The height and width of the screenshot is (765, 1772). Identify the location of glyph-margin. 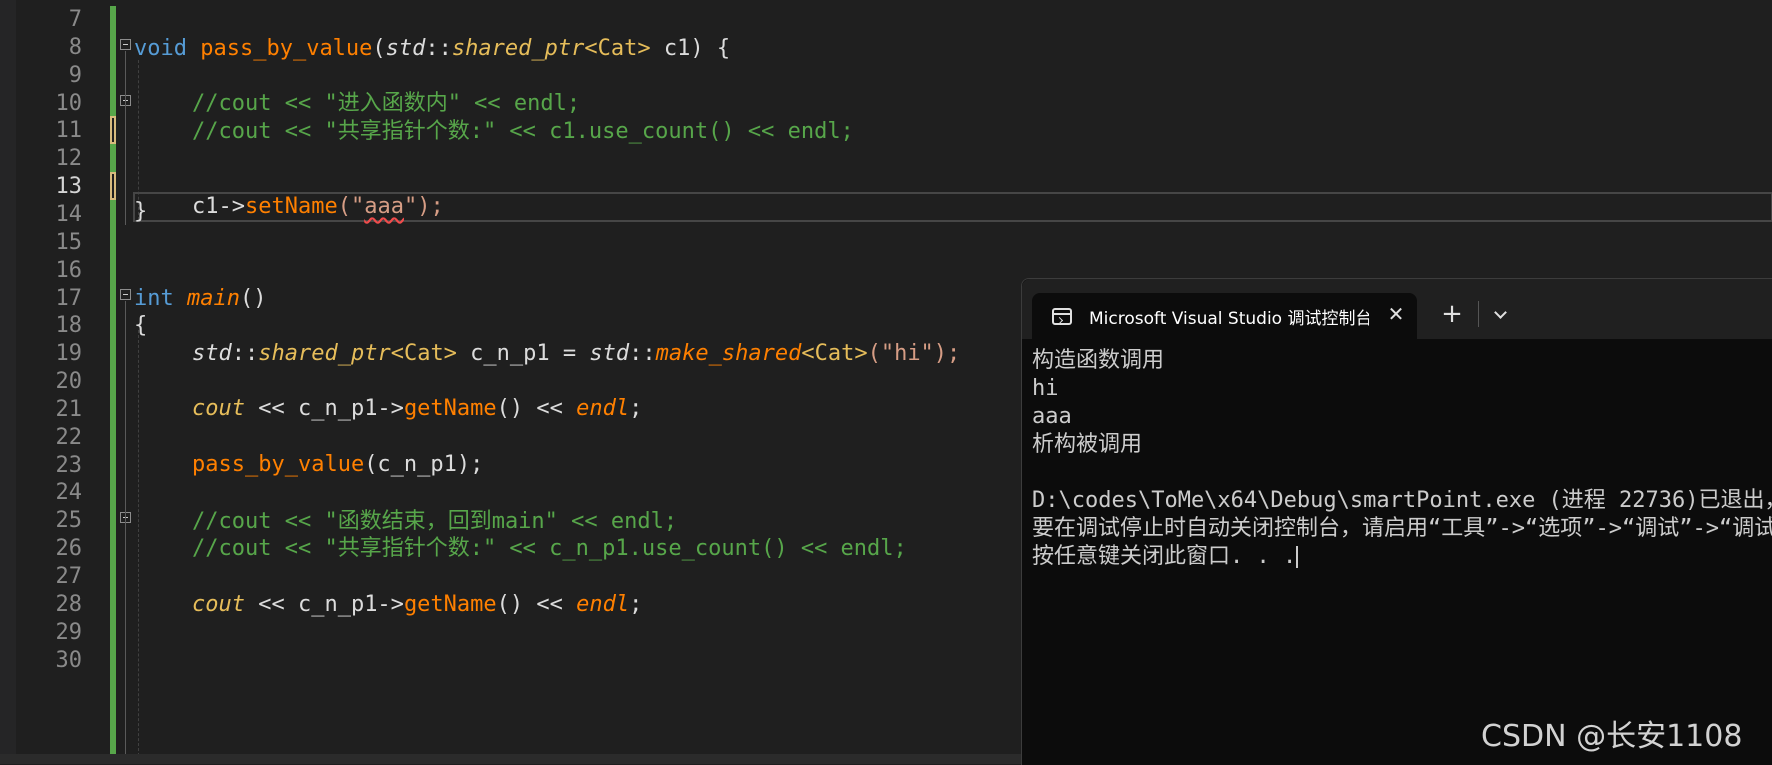
(8, 382).